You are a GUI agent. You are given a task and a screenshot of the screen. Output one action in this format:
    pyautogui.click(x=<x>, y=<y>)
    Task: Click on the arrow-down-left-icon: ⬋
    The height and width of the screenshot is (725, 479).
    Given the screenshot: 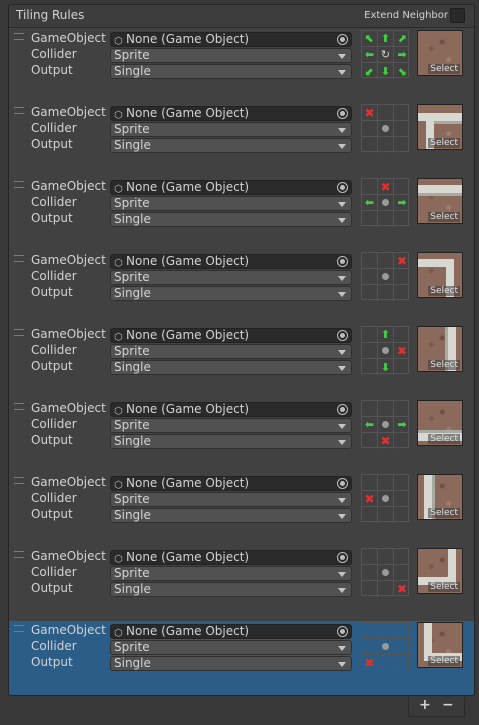 What is the action you would take?
    pyautogui.click(x=370, y=71)
    